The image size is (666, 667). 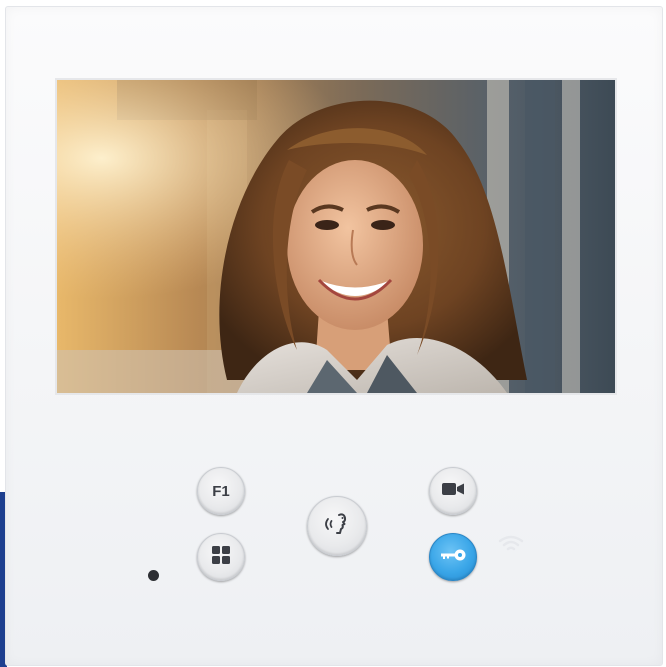 I want to click on wifi-indicator, so click(x=511, y=544).